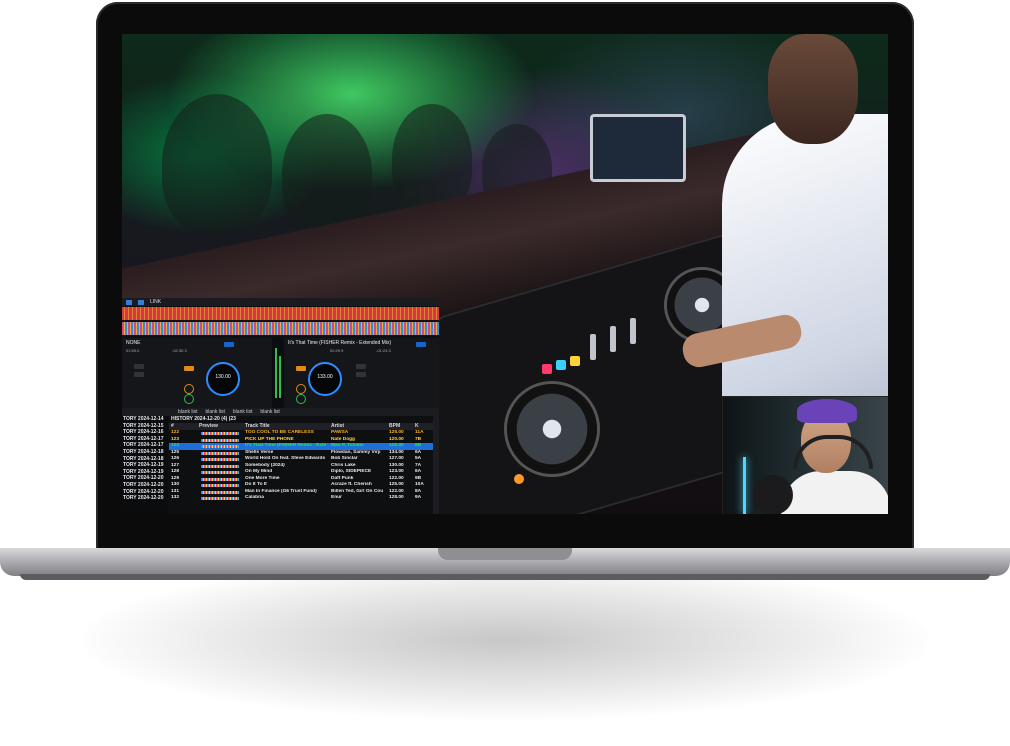 The width and height of the screenshot is (1010, 746). I want to click on track-title: Calabria, so click(254, 497).